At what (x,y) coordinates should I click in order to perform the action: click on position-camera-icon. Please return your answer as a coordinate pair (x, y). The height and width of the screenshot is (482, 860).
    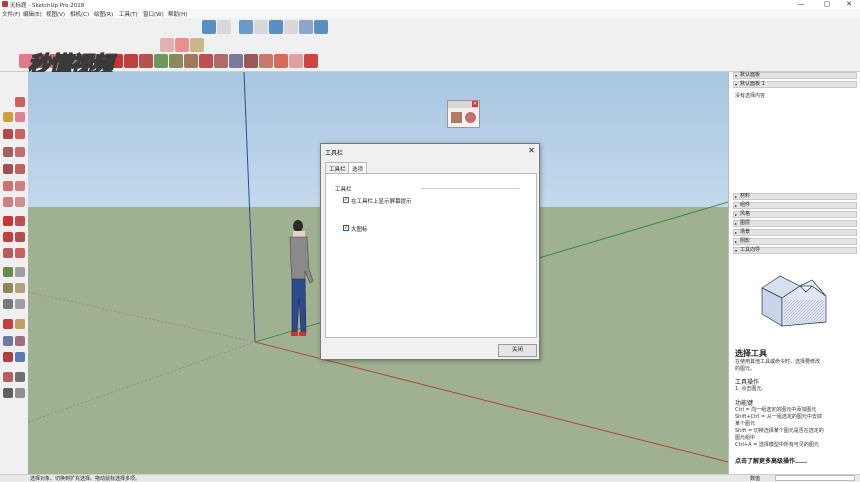
    Looking at the image, I should click on (8, 377).